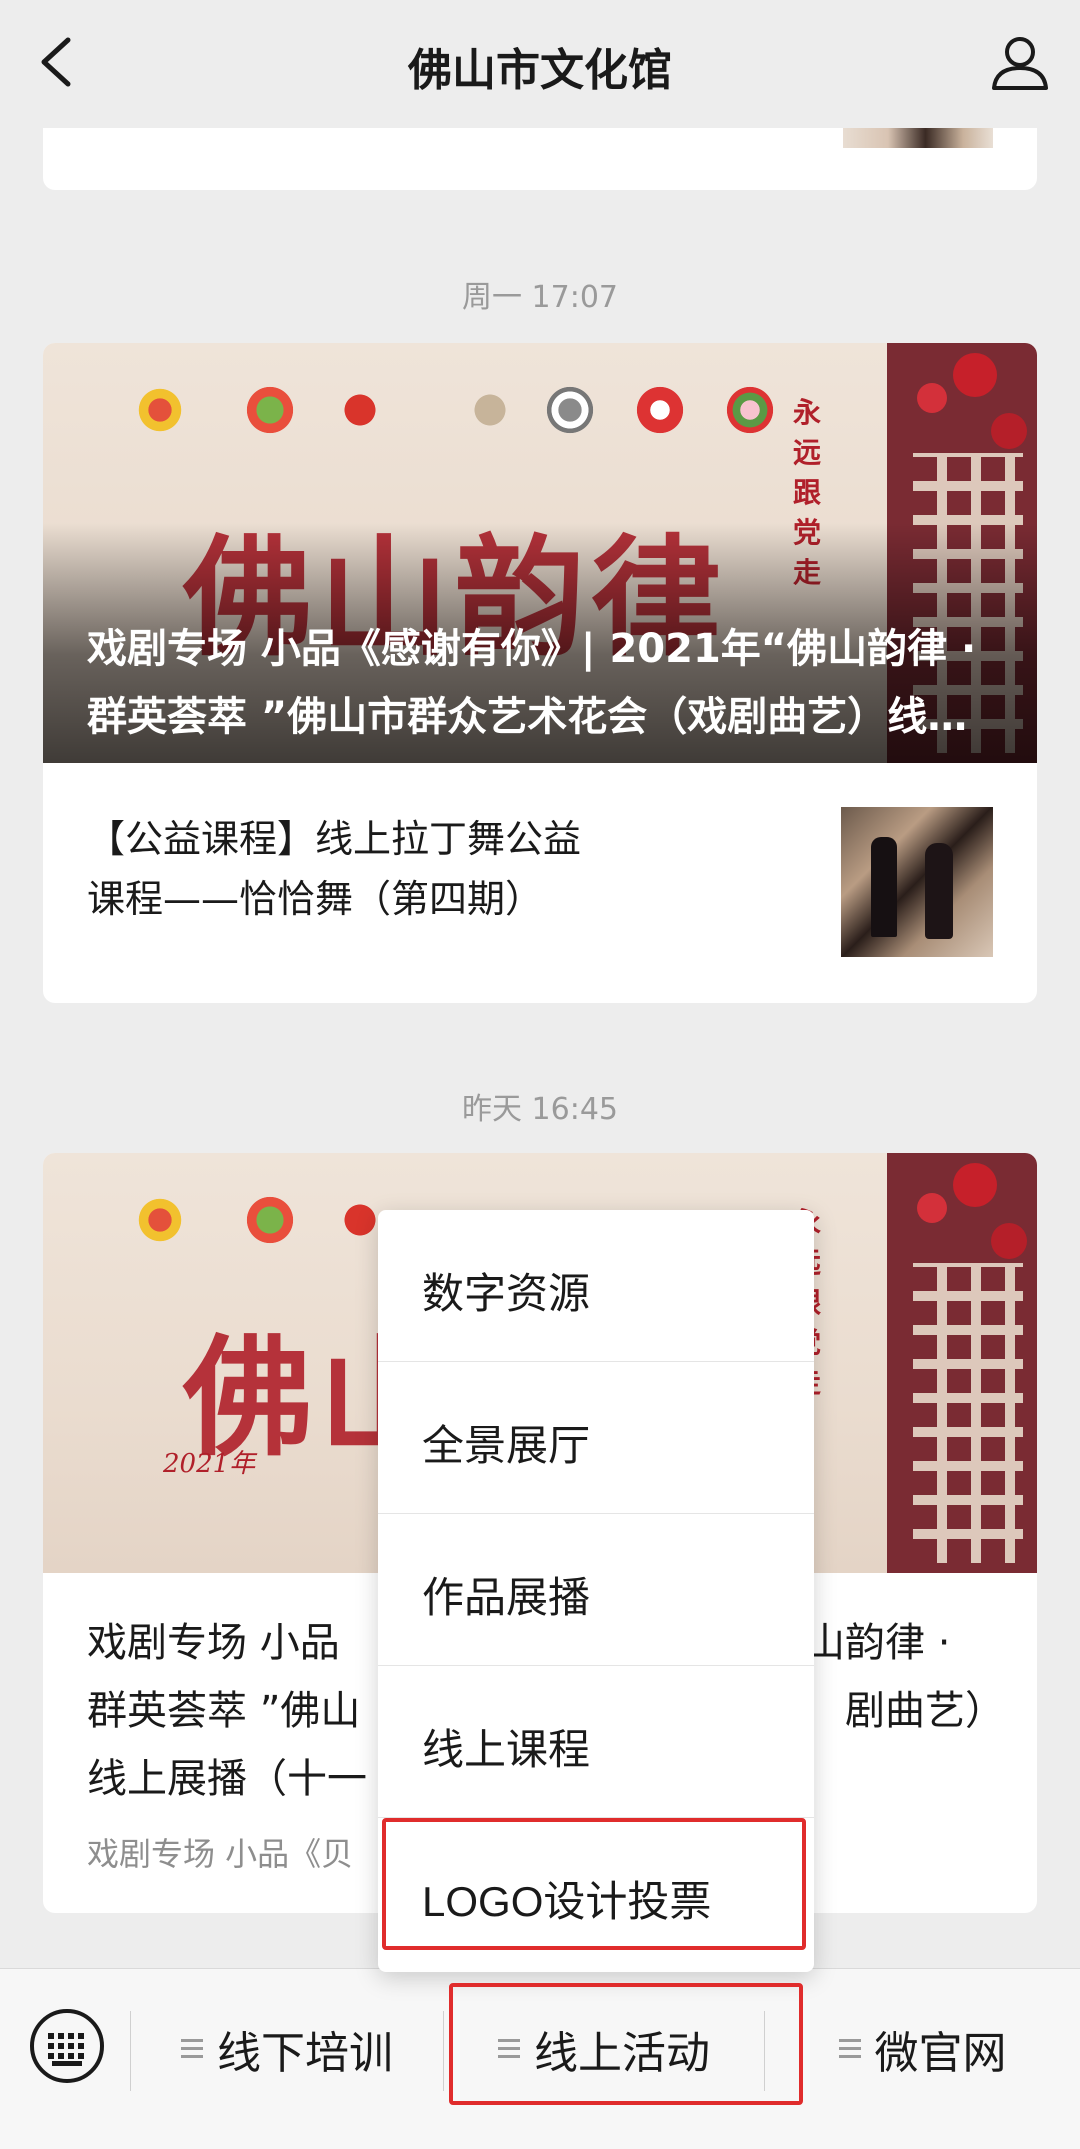 The height and width of the screenshot is (2149, 1080). What do you see at coordinates (962, 1363) in the screenshot?
I see `window-lattice-decoration` at bounding box center [962, 1363].